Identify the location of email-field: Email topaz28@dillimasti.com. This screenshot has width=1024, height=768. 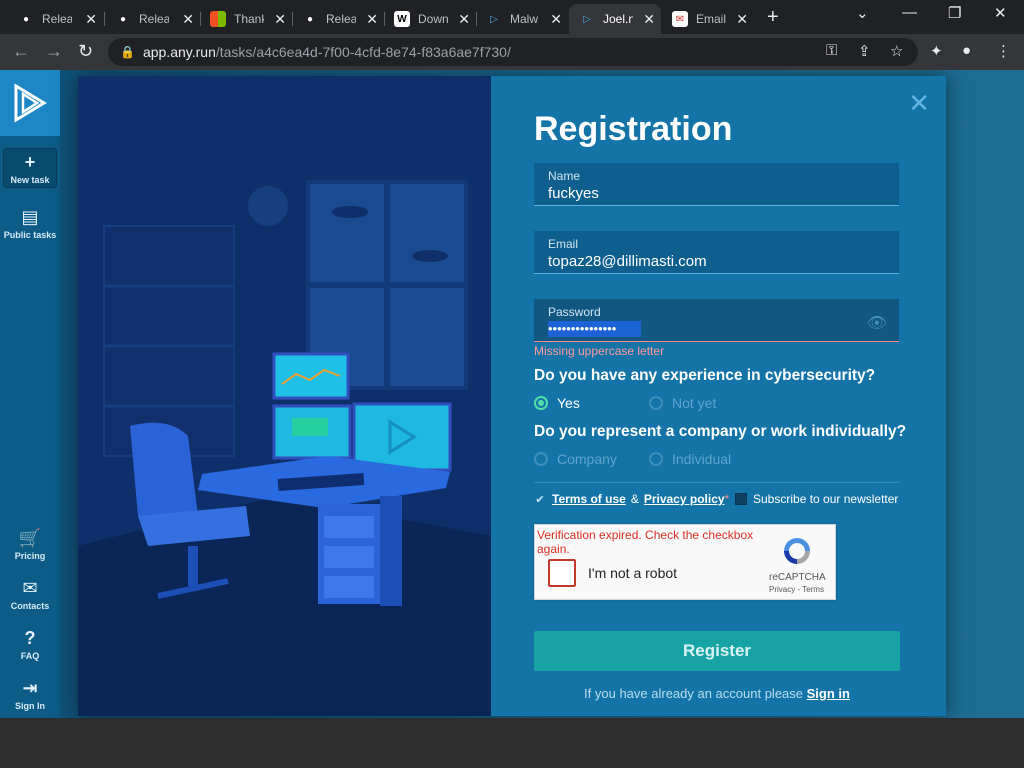
(716, 252).